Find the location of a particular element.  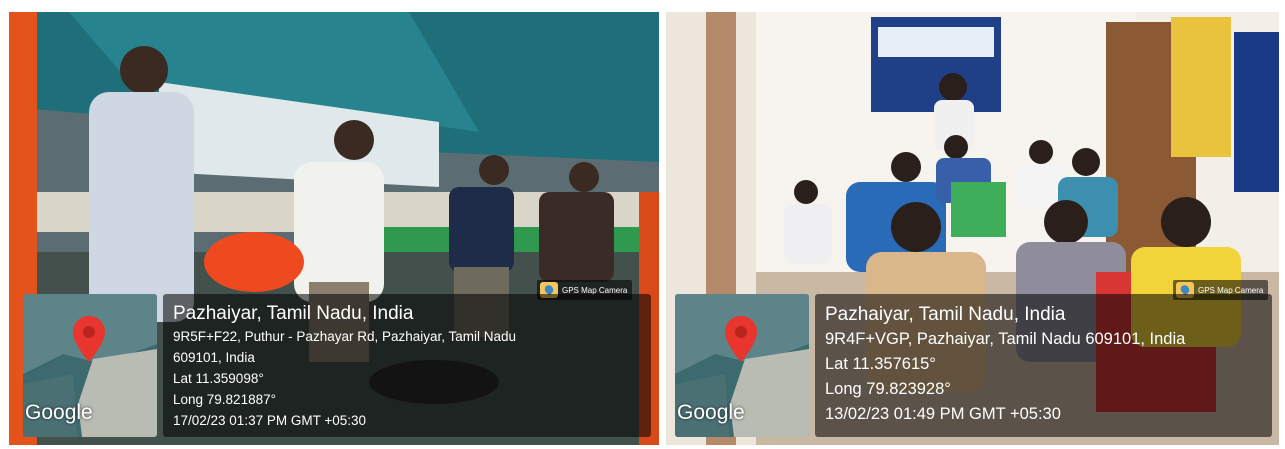

timestamp: 17/02/23 01:37 PM GMT +05:30 is located at coordinates (270, 420).